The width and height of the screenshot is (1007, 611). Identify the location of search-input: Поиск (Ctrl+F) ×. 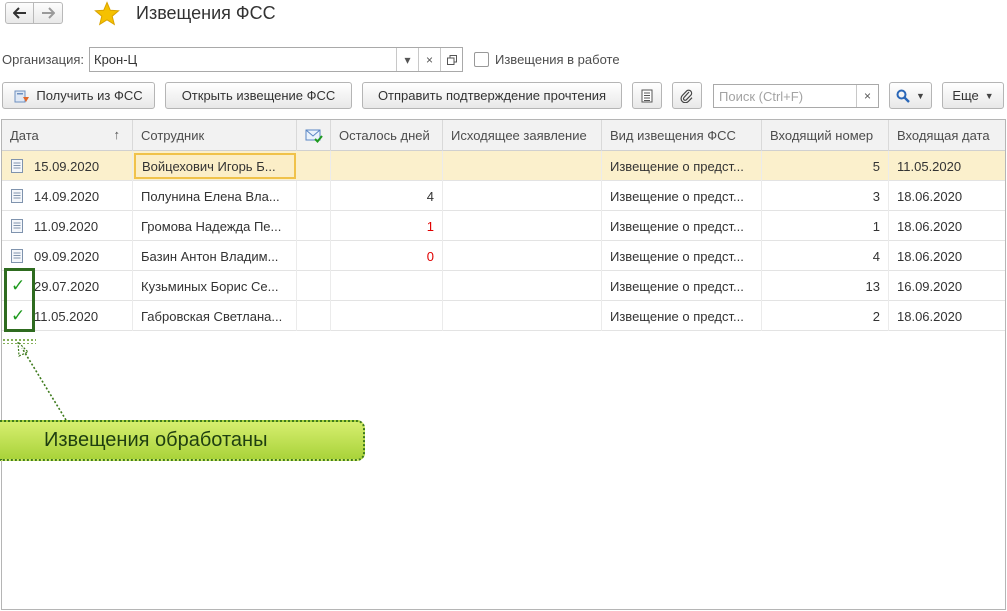
(796, 96).